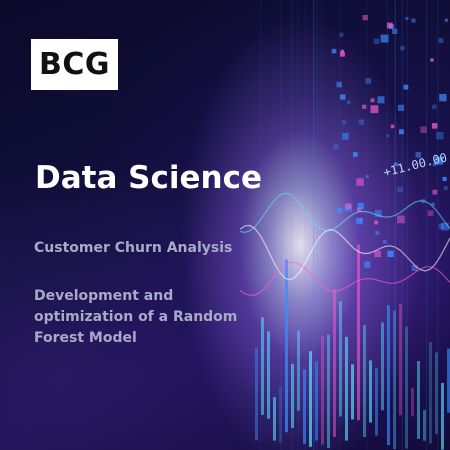 This screenshot has height=450, width=450. I want to click on bcg-logo: BCG, so click(74, 64).